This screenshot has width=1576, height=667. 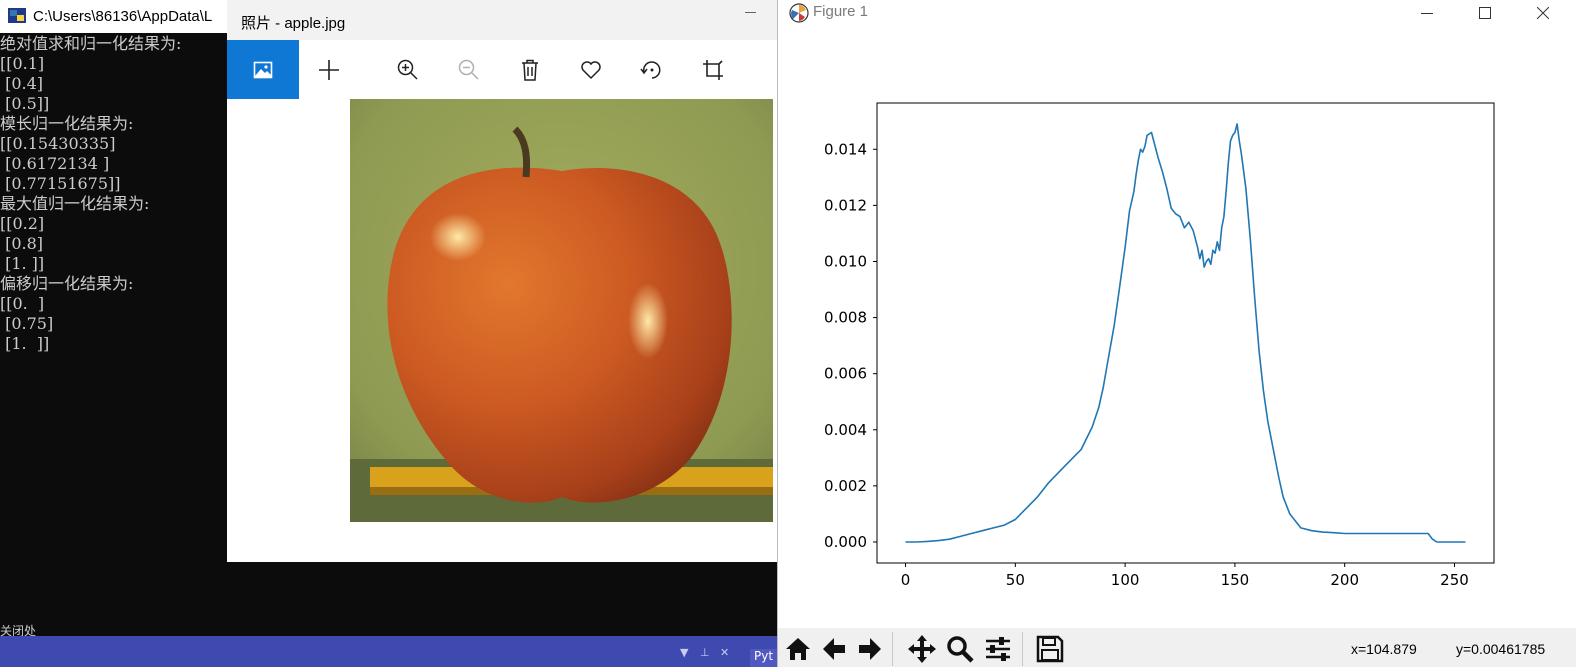 What do you see at coordinates (27, 323) in the screenshot?
I see `console-line: [0.75]` at bounding box center [27, 323].